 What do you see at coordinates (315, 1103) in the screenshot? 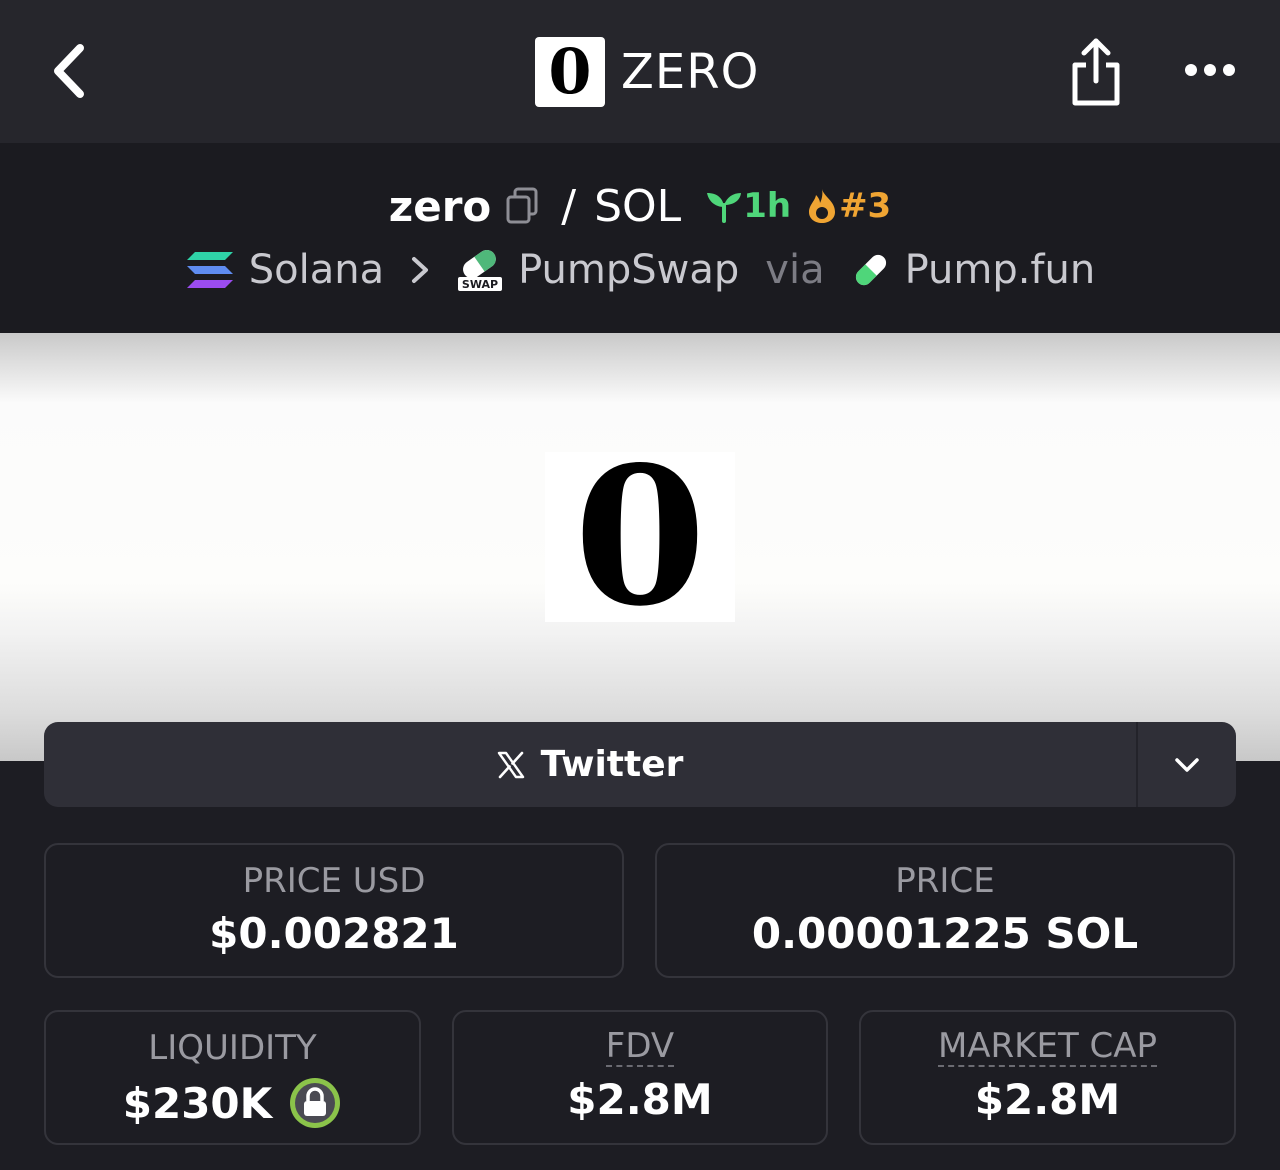
I see `lock-icon` at bounding box center [315, 1103].